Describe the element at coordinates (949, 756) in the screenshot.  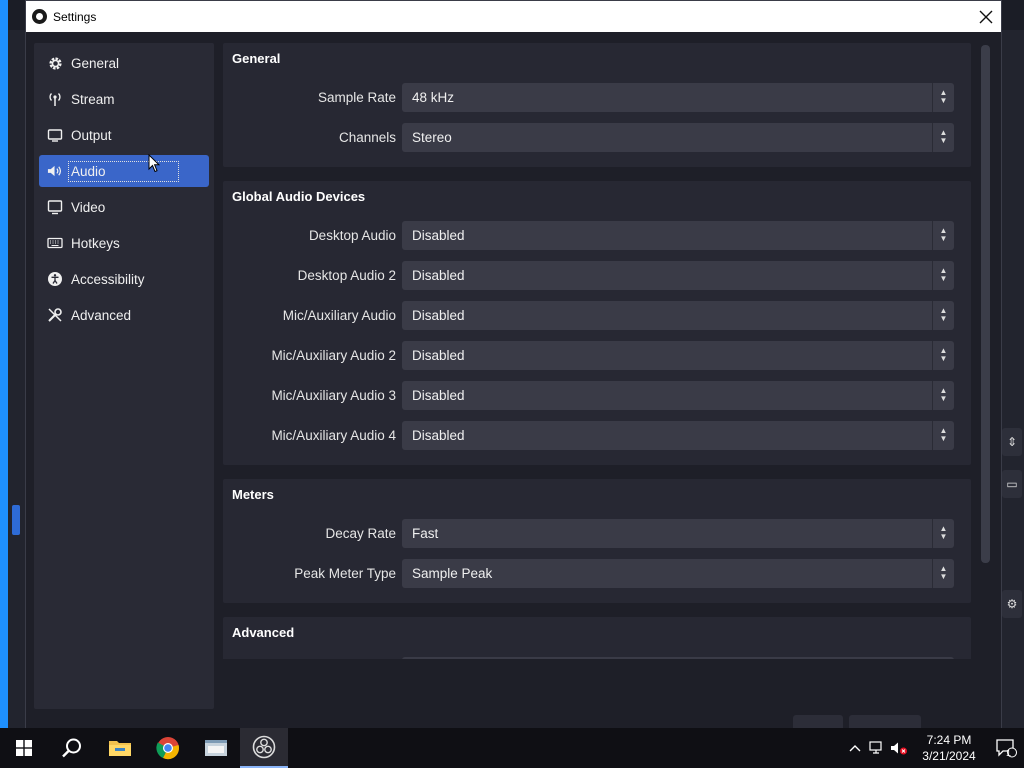
I see `clock-date: 3/21/2024` at that location.